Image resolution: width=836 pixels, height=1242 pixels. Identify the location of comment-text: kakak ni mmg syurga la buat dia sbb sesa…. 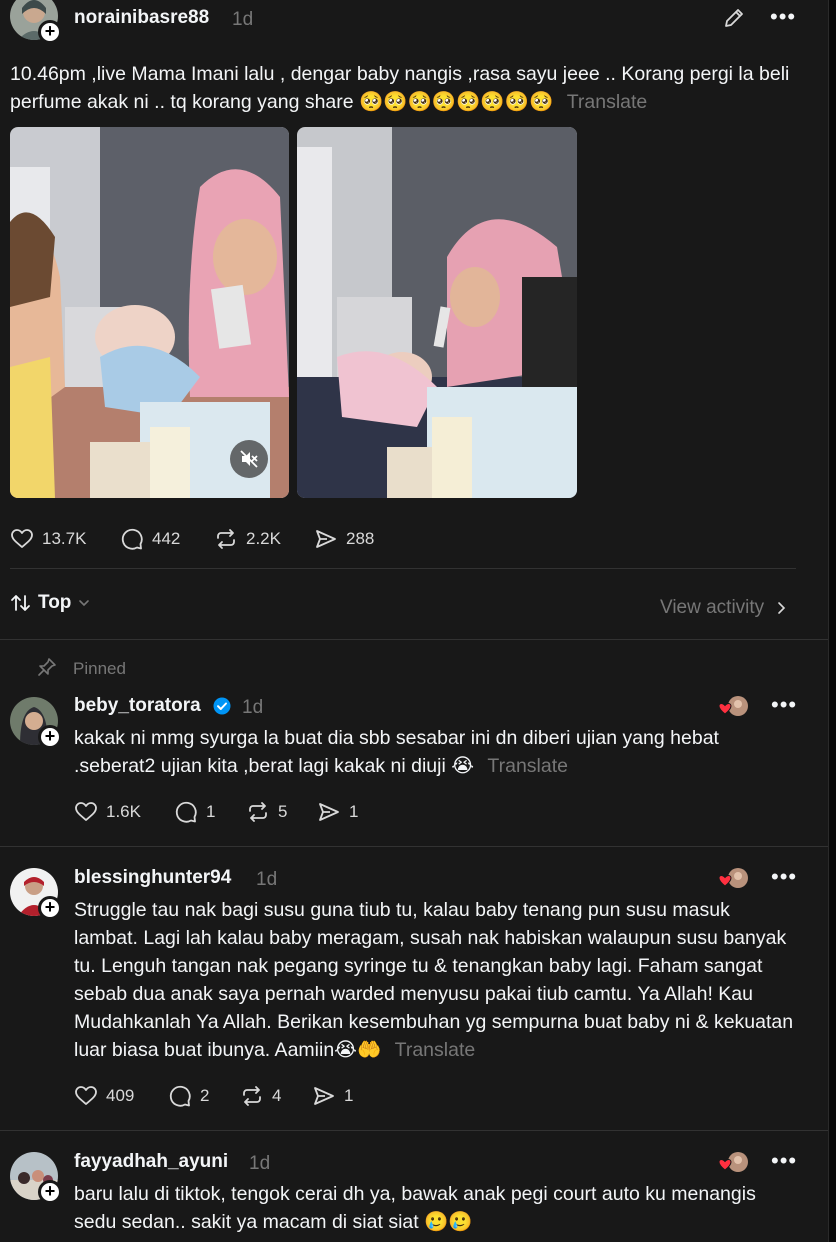
(396, 752).